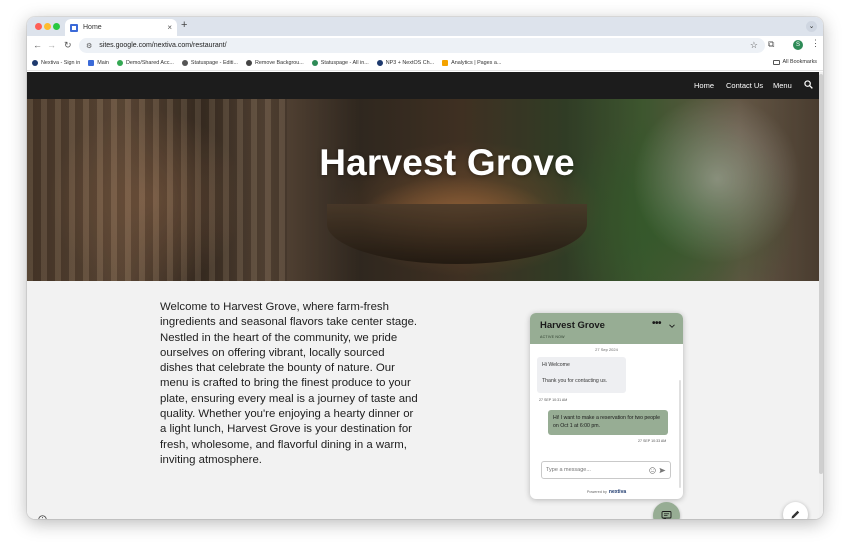  I want to click on tab-close-icon: ×, so click(169, 27).